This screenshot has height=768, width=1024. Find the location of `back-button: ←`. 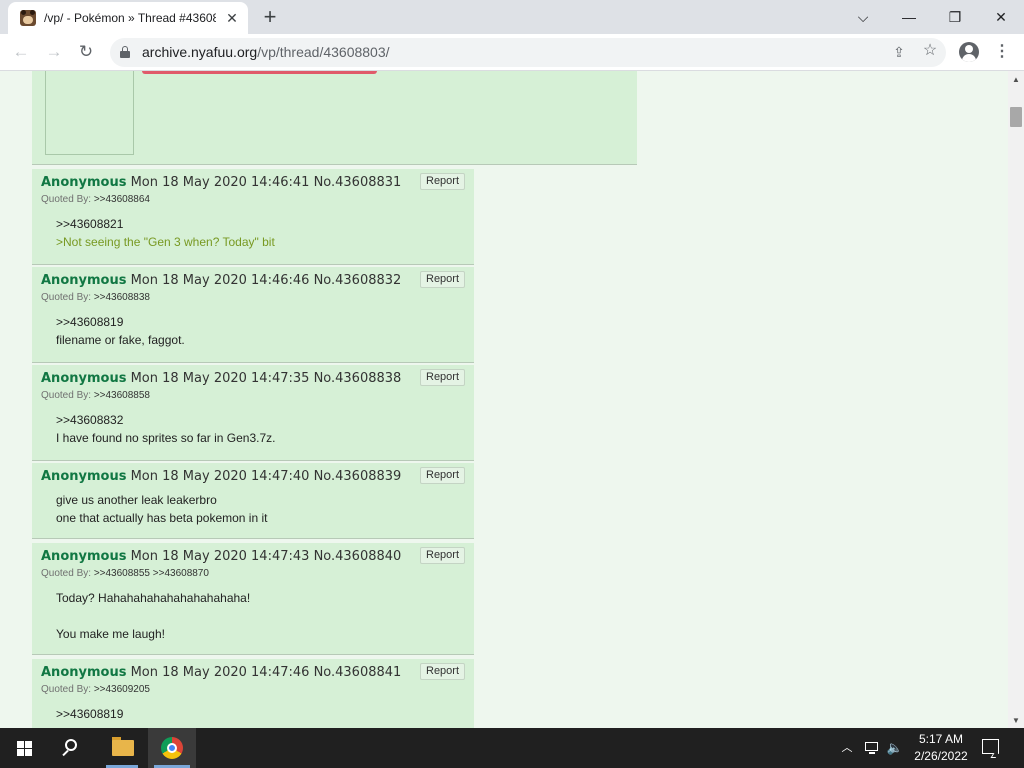

back-button: ← is located at coordinates (21, 52).